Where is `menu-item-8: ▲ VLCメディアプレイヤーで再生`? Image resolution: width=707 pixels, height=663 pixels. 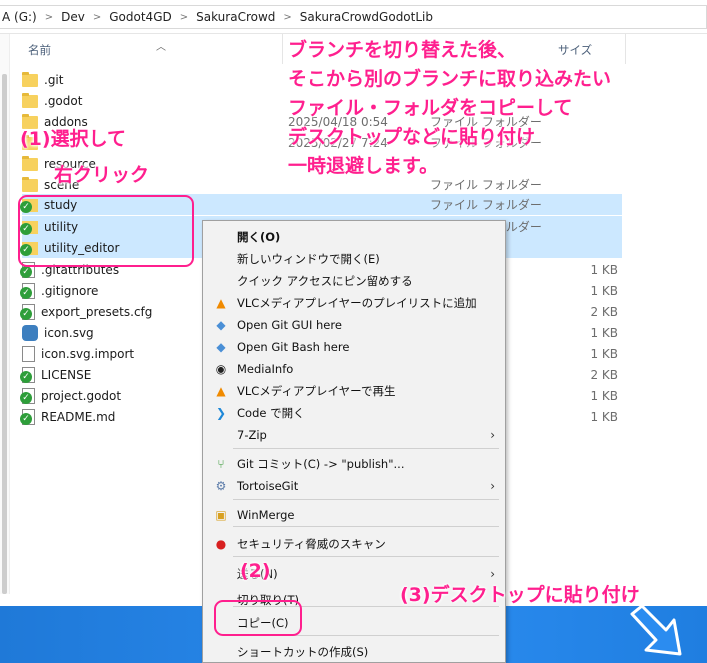 menu-item-8: ▲ VLCメディアプレイヤーで再生 is located at coordinates (354, 391).